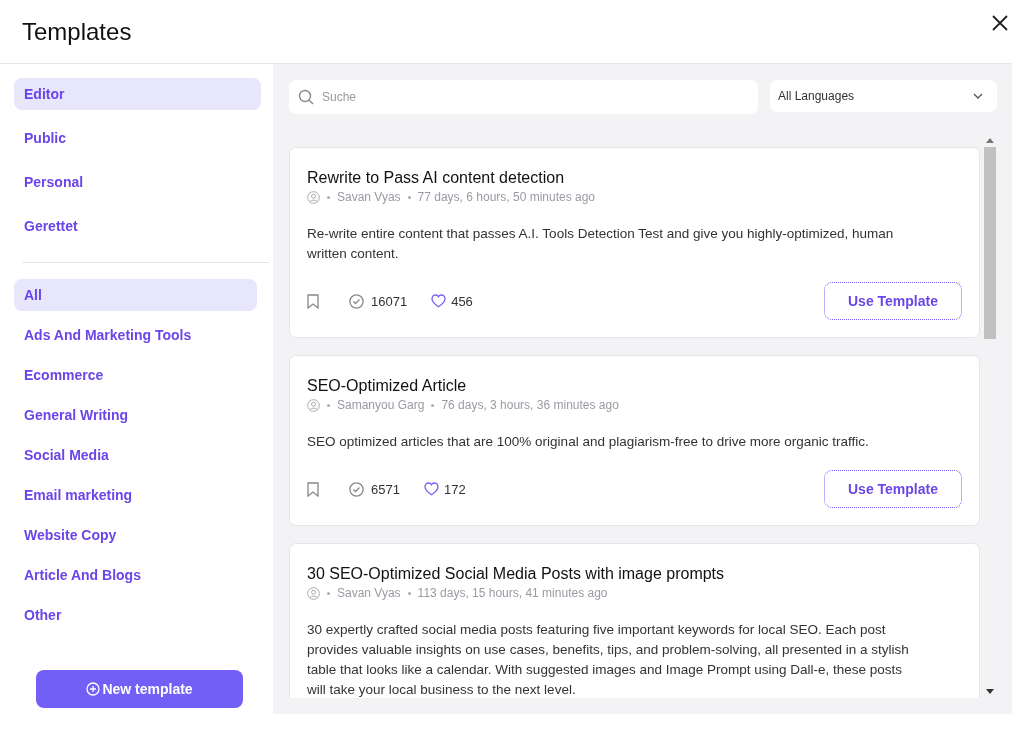 The width and height of the screenshot is (1024, 752). I want to click on scroll-up-icon, so click(990, 140).